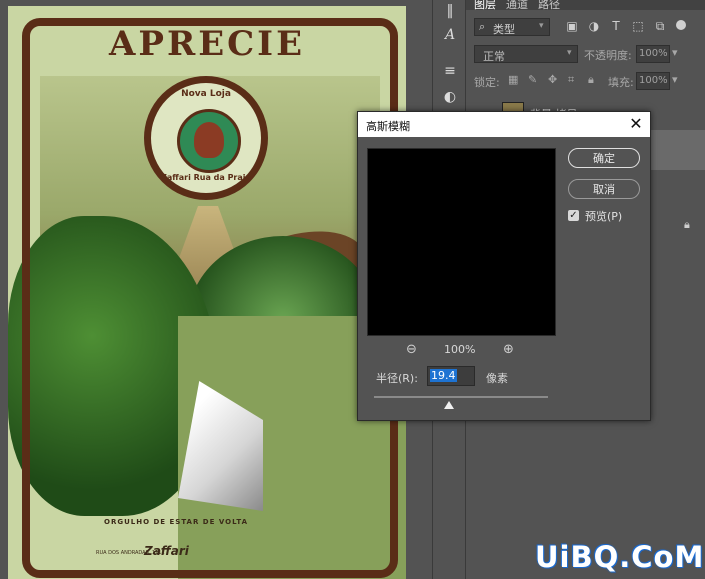  Describe the element at coordinates (653, 81) in the screenshot. I see `fill-input: 100%` at that location.